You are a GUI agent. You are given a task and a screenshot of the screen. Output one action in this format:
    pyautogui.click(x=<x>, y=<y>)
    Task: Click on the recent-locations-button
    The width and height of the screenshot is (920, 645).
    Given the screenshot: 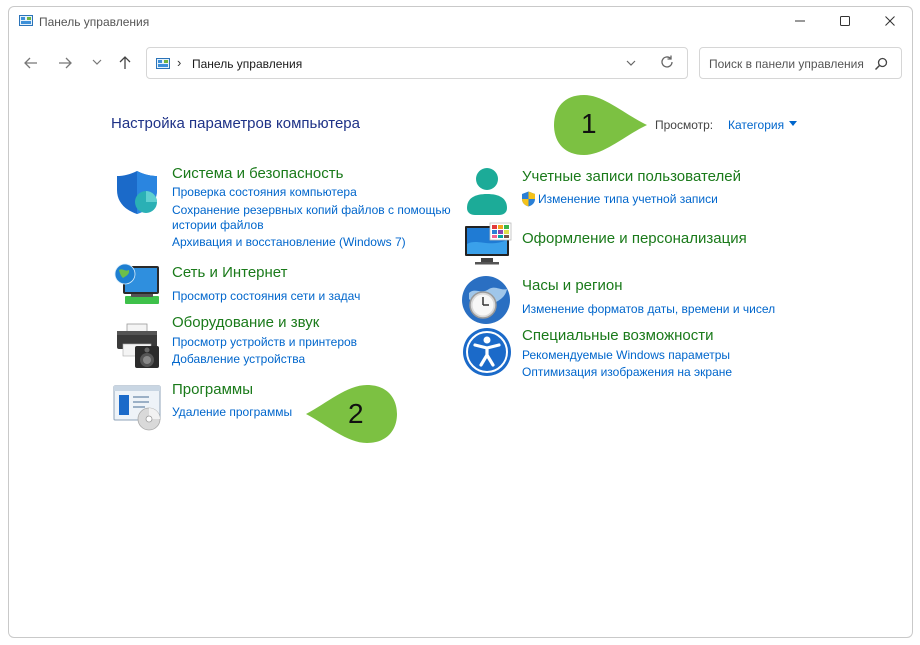 What is the action you would take?
    pyautogui.click(x=97, y=64)
    